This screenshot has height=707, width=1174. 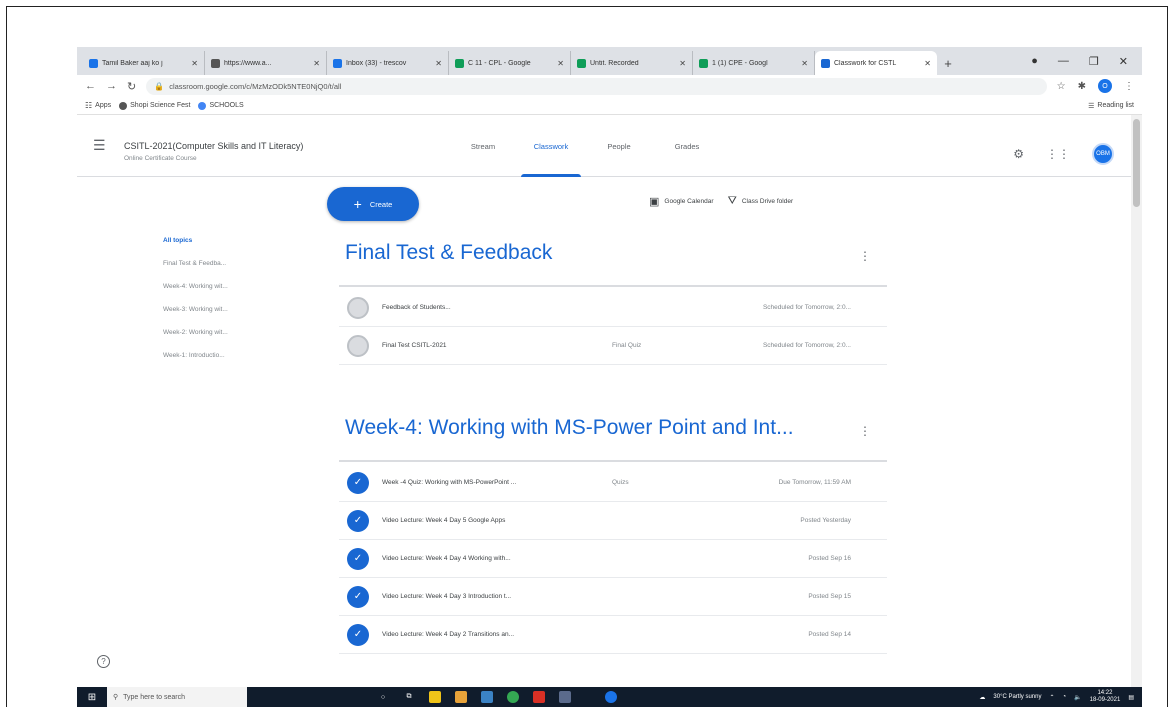 What do you see at coordinates (1131, 697) in the screenshot?
I see `notifications-icon: ▤` at bounding box center [1131, 697].